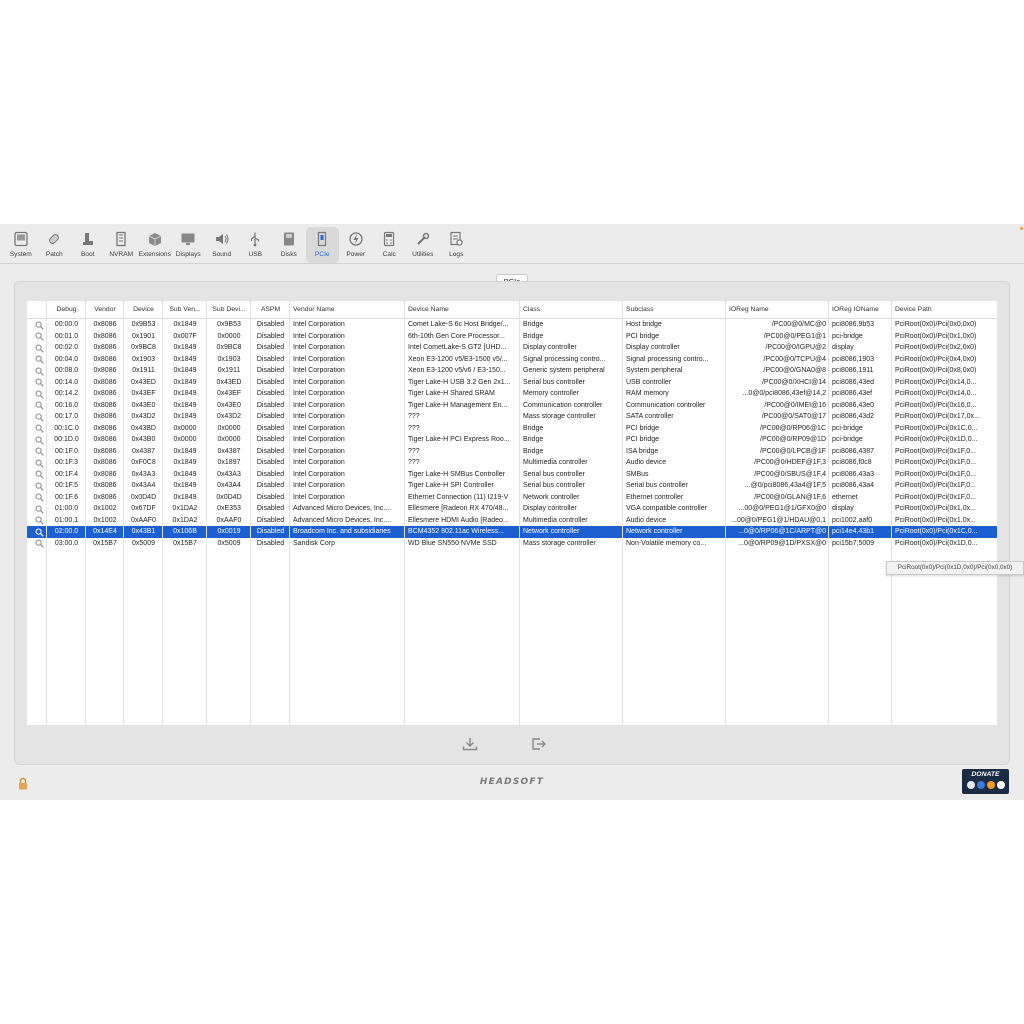  Describe the element at coordinates (143, 347) in the screenshot. I see `table-cell: 0x9BC8` at that location.